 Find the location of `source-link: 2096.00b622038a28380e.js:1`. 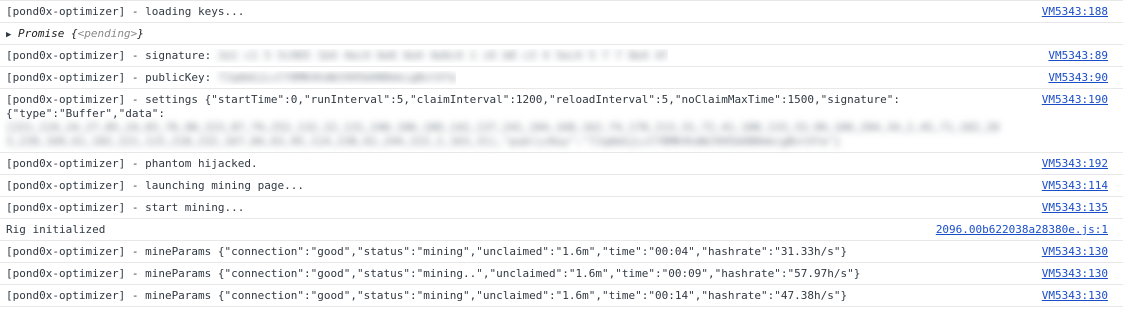

source-link: 2096.00b622038a28380e.js:1 is located at coordinates (1022, 230).